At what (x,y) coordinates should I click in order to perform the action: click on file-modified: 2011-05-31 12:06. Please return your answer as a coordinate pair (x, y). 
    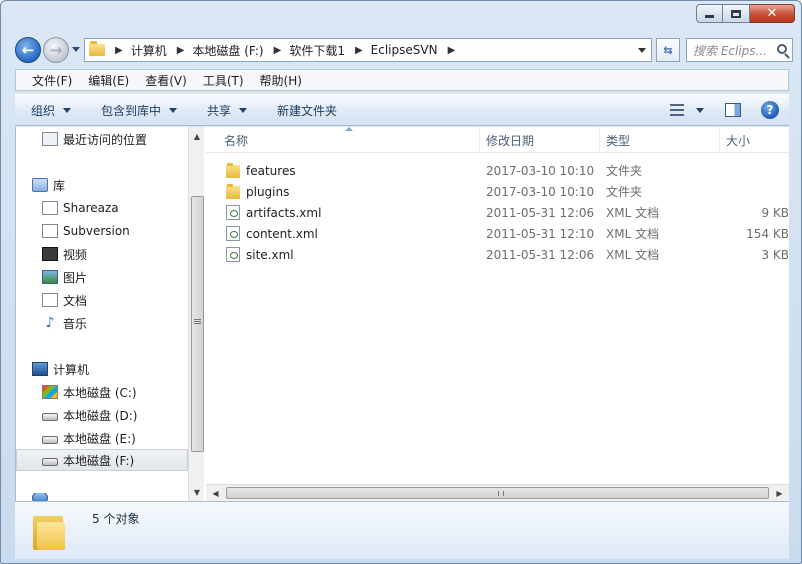
    Looking at the image, I should click on (540, 254).